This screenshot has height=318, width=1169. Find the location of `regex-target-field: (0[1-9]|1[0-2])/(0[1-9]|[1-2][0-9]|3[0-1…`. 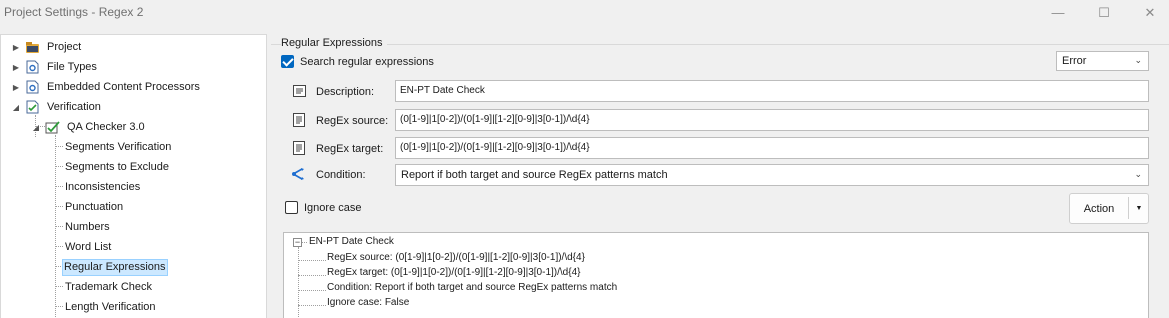

regex-target-field: (0[1-9]|1[0-2])/(0[1-9]|[1-2][0-9]|3[0-1… is located at coordinates (772, 148).